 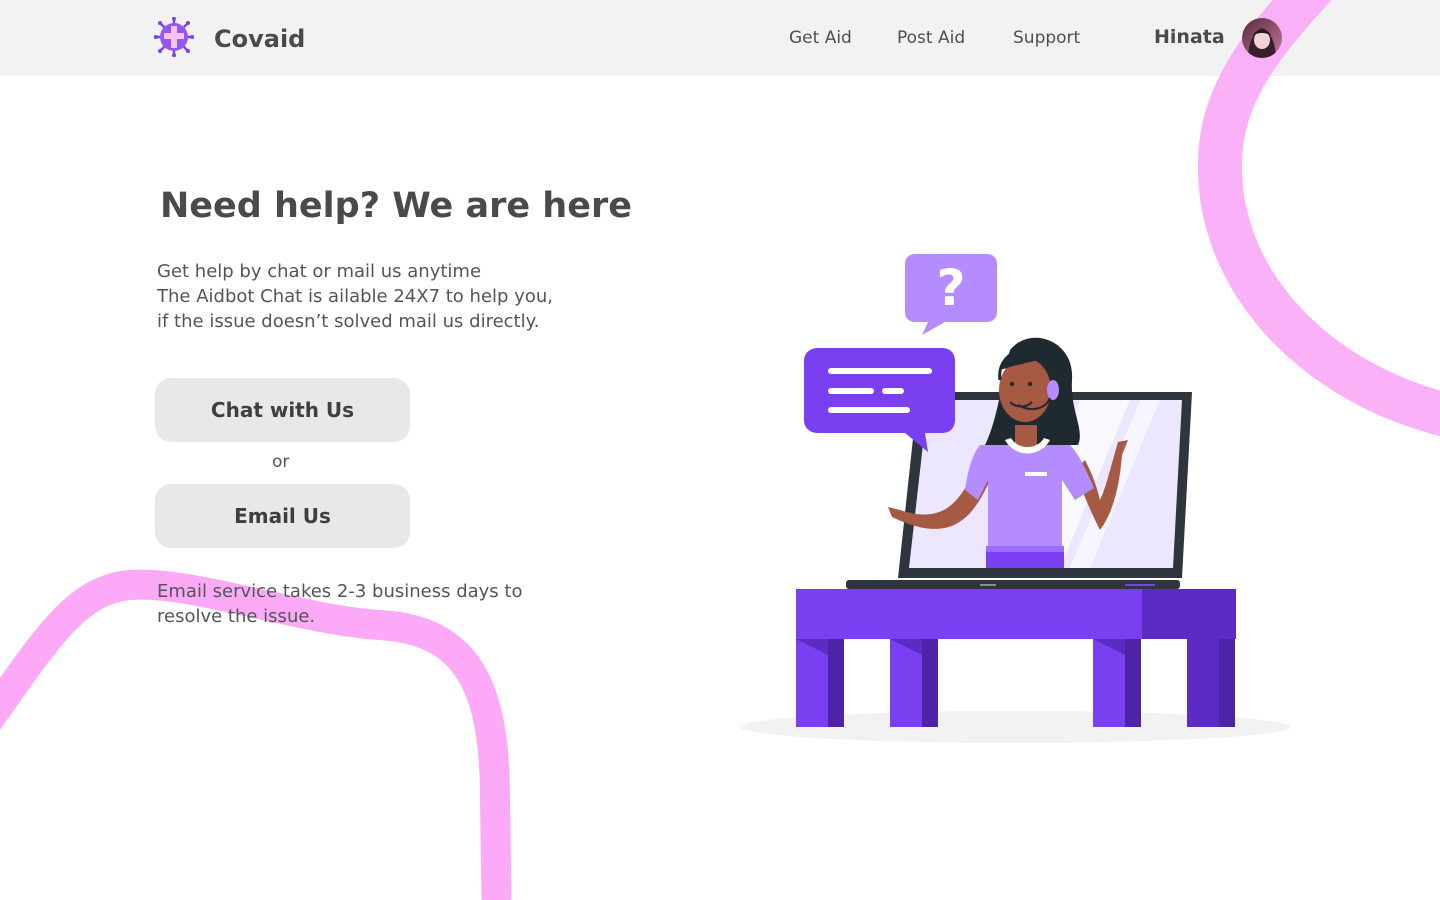 I want to click on note-line: resolve the issue., so click(x=236, y=616).